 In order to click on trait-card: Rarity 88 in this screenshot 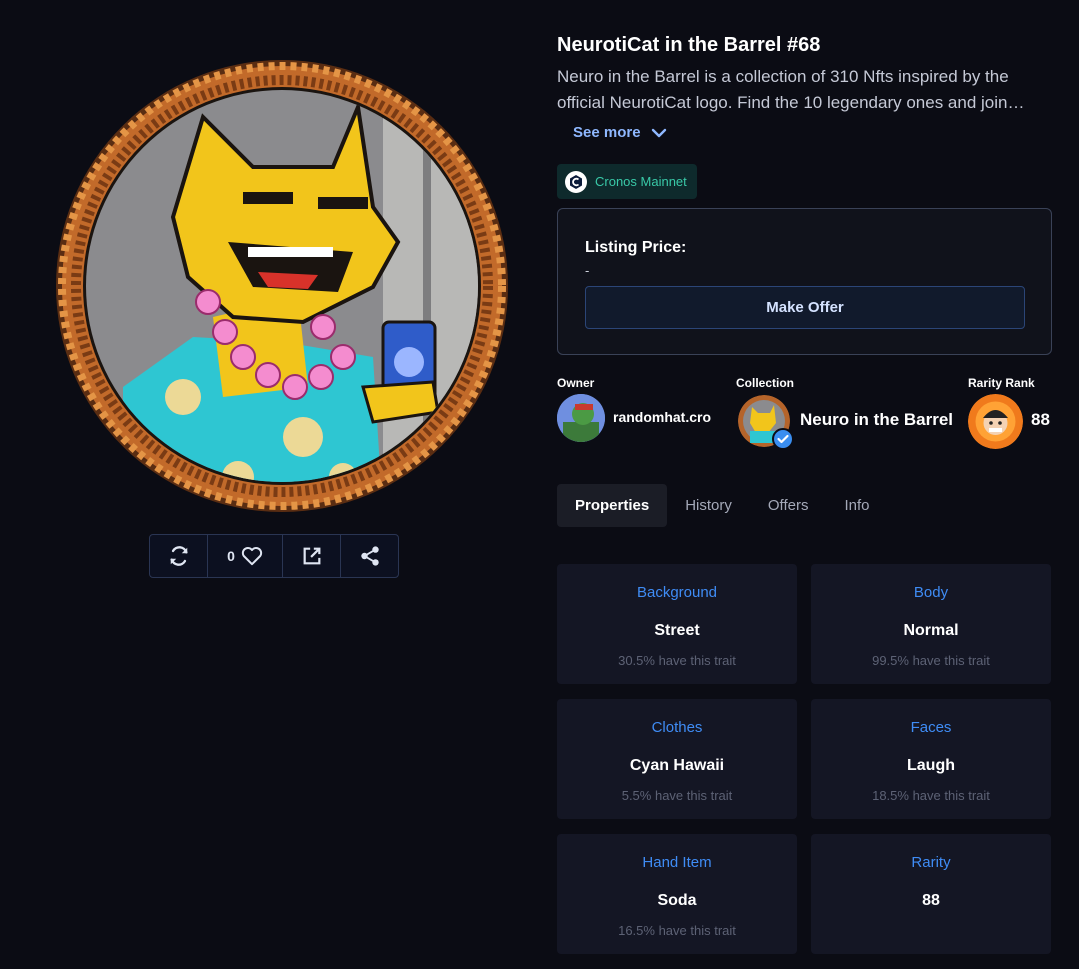, I will do `click(931, 894)`.